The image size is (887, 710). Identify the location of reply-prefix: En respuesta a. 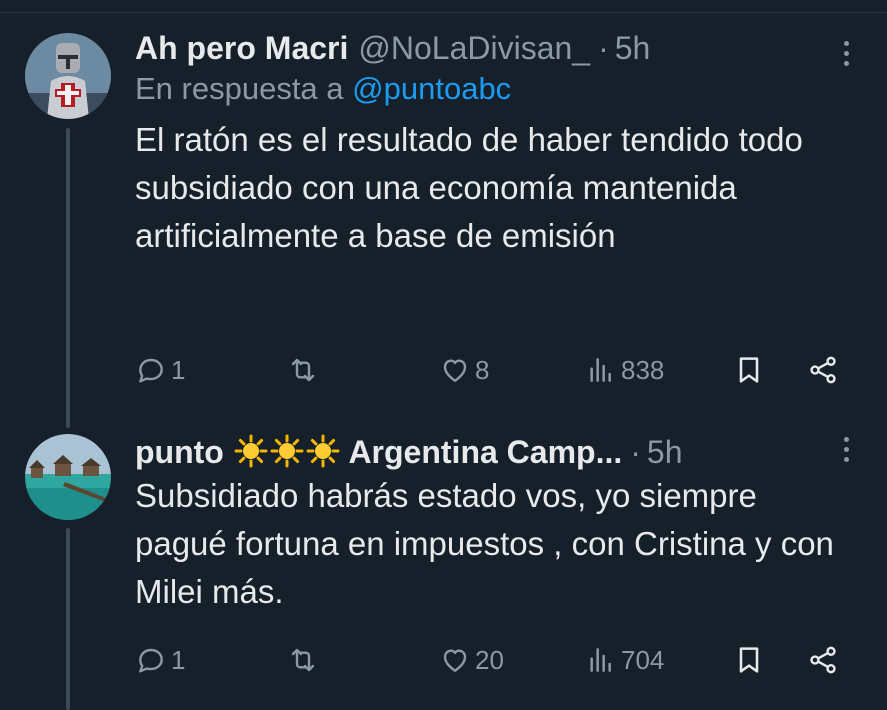
(239, 88).